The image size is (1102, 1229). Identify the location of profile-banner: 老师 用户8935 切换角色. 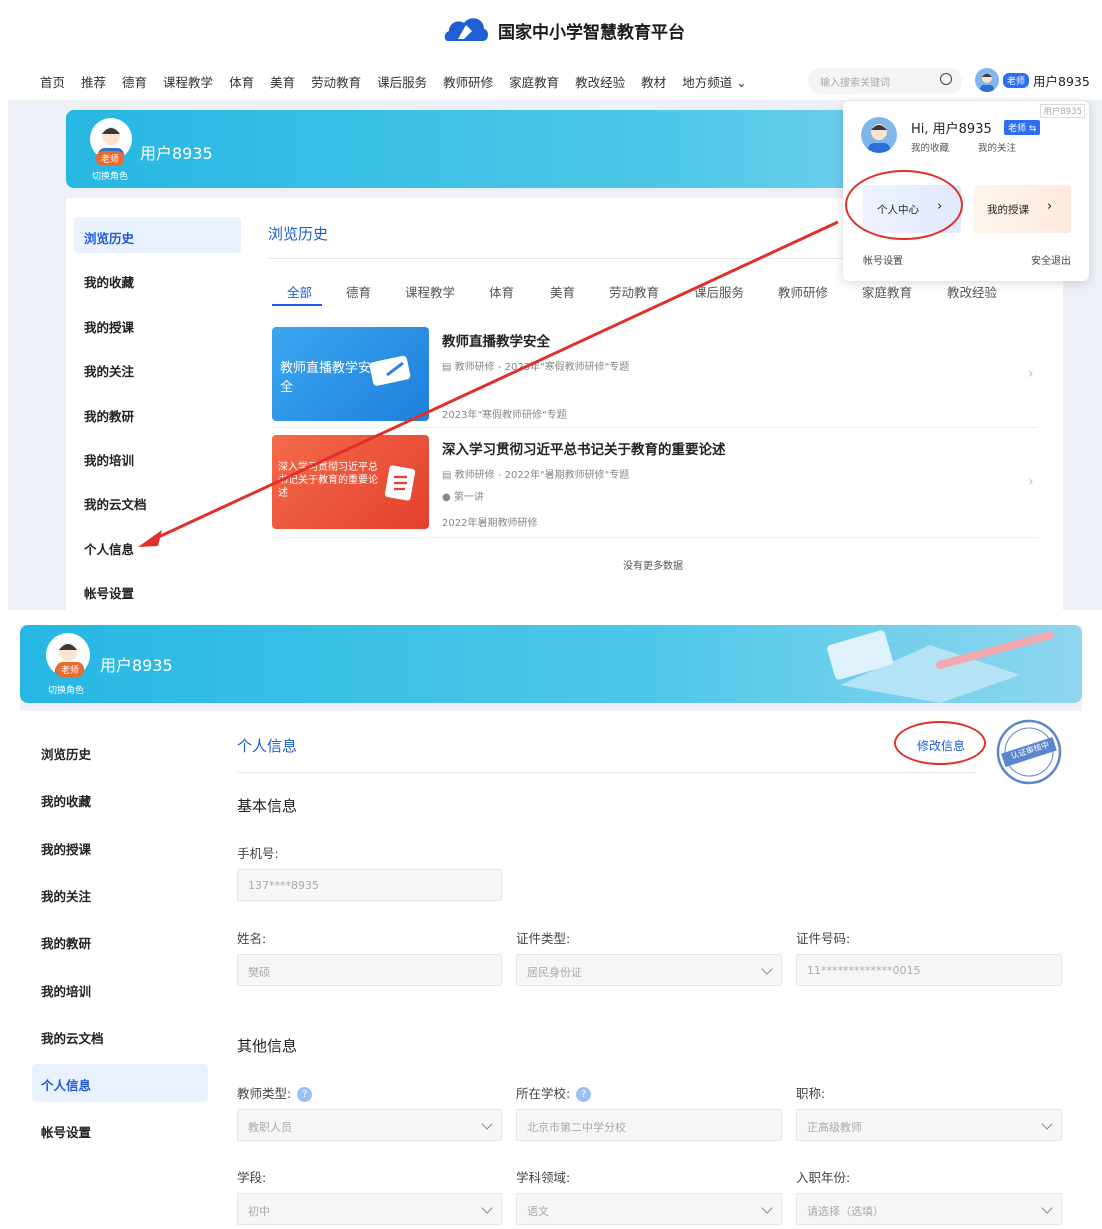
(551, 664).